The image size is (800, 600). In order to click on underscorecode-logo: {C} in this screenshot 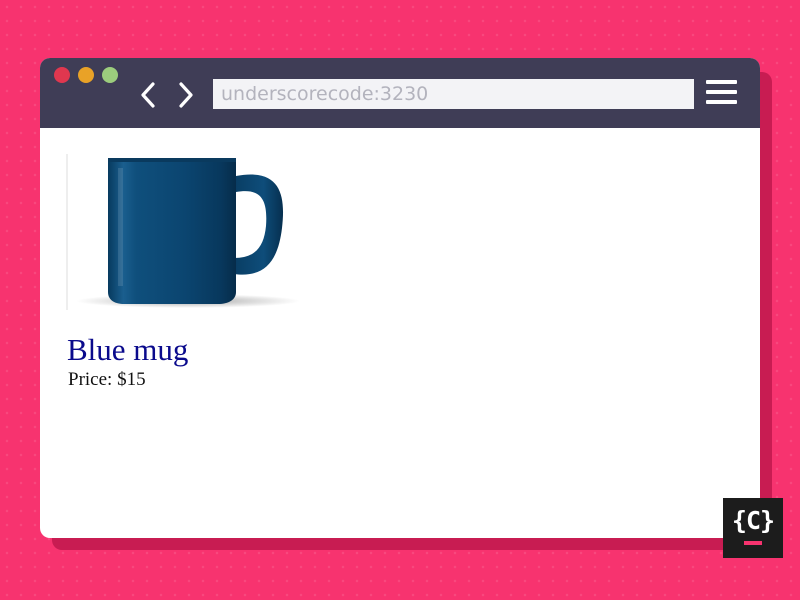, I will do `click(753, 528)`.